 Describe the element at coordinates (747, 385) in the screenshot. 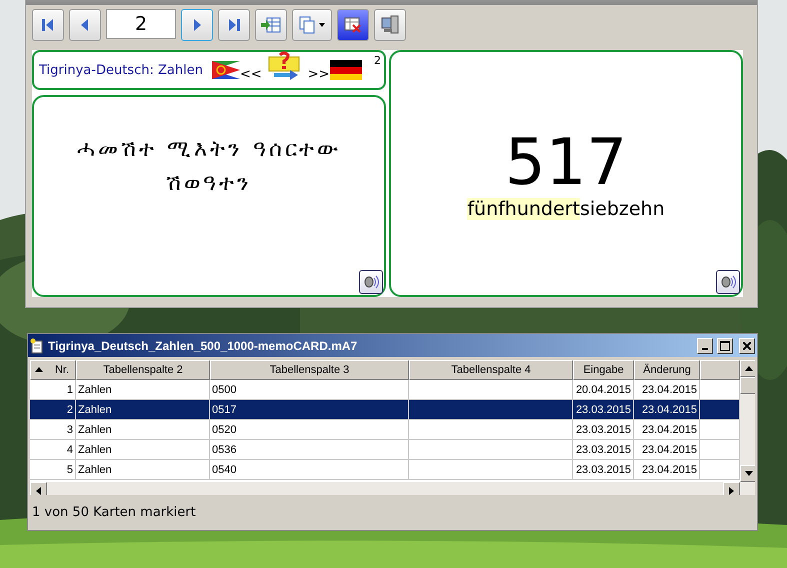

I see `scroll-thumb` at that location.